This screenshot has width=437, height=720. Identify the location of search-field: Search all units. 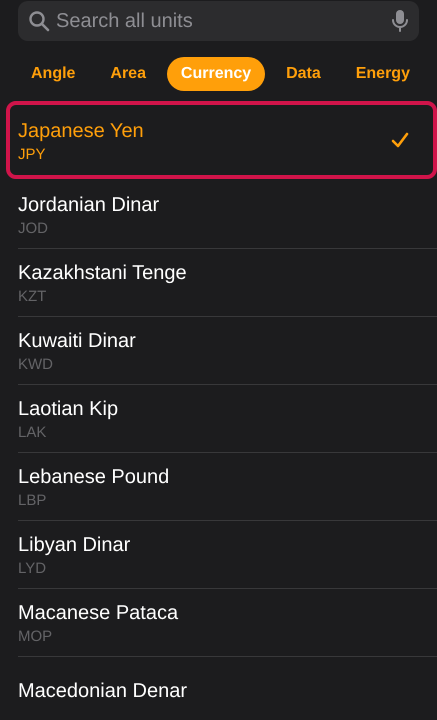
(220, 21).